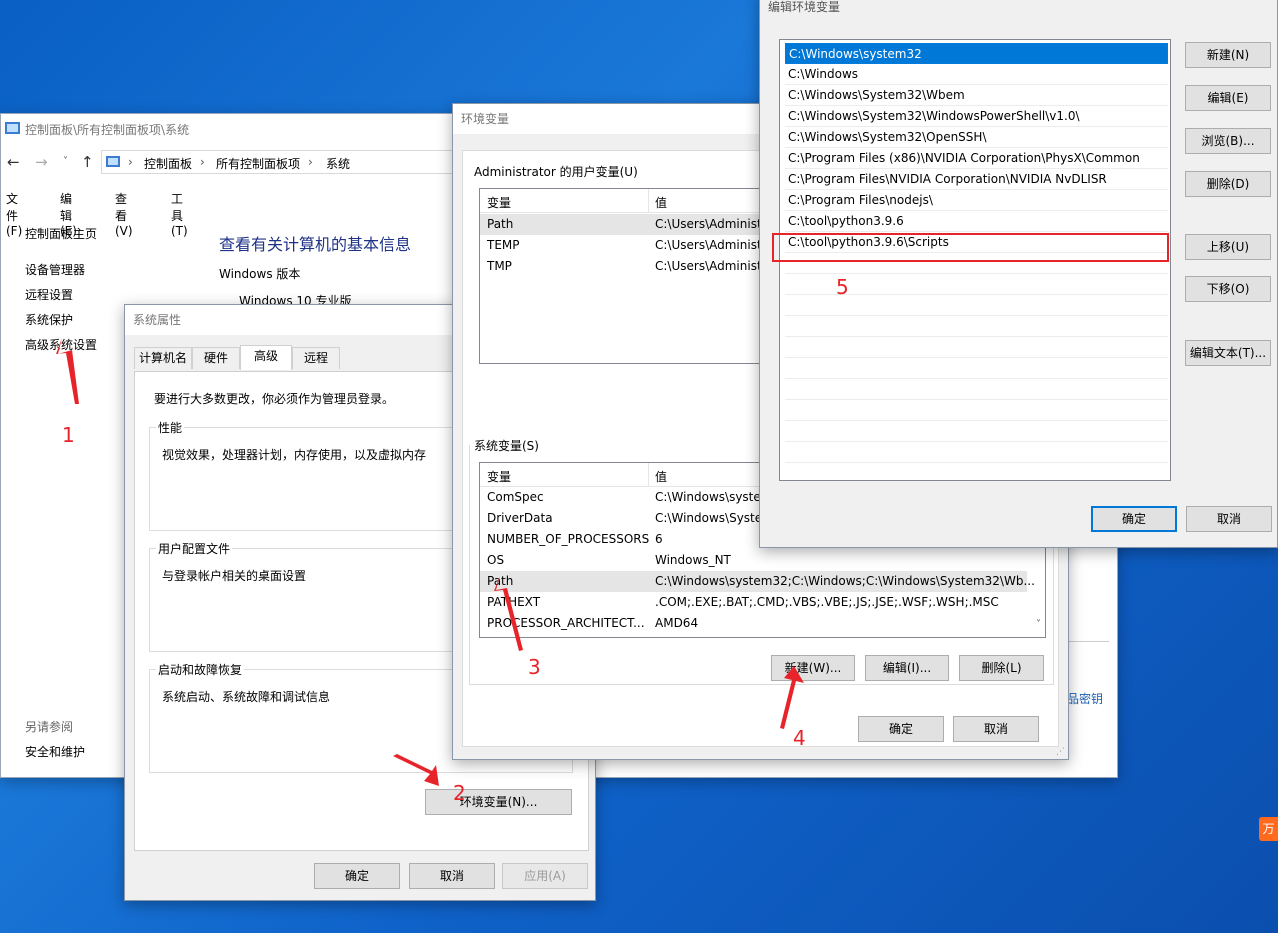 The image size is (1278, 933). What do you see at coordinates (49, 319) in the screenshot?
I see `sidebar-item-protection: 系统保护` at bounding box center [49, 319].